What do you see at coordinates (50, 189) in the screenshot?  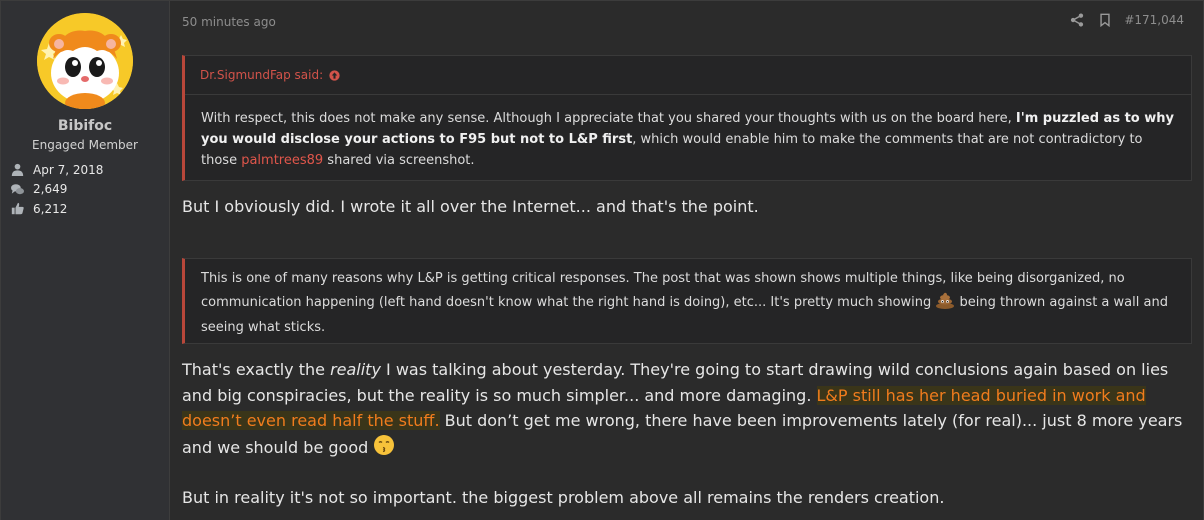 I see `stat-messages-value: 2,649` at bounding box center [50, 189].